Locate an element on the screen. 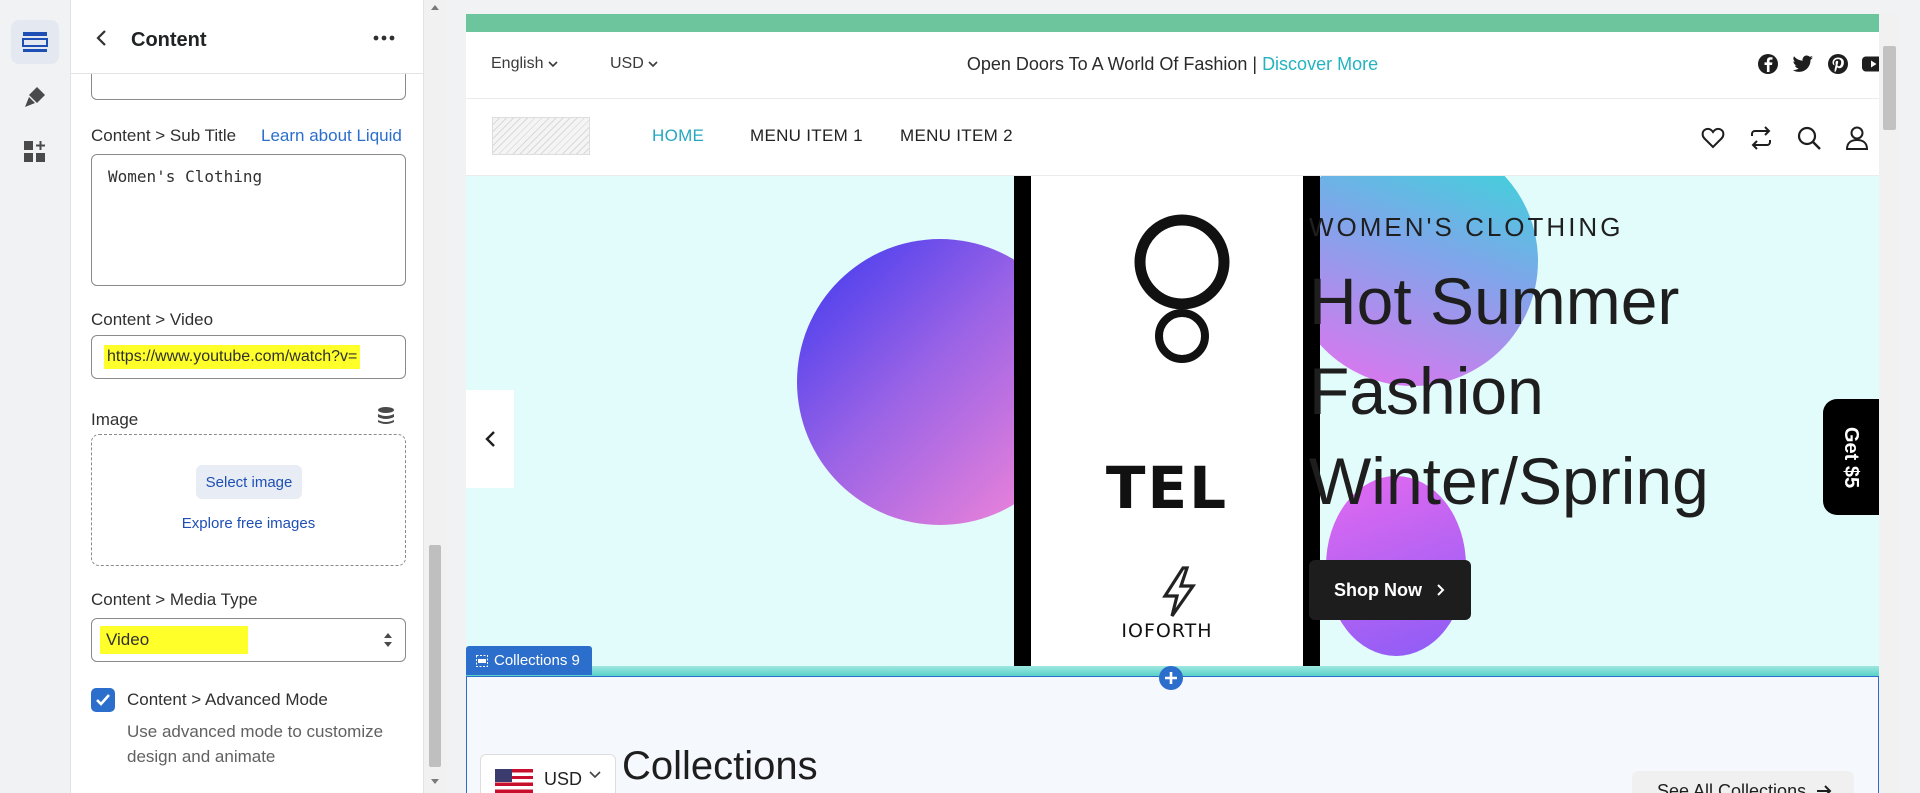 The height and width of the screenshot is (793, 1920). get-5-dollars-tab: Get $5 is located at coordinates (1851, 457).